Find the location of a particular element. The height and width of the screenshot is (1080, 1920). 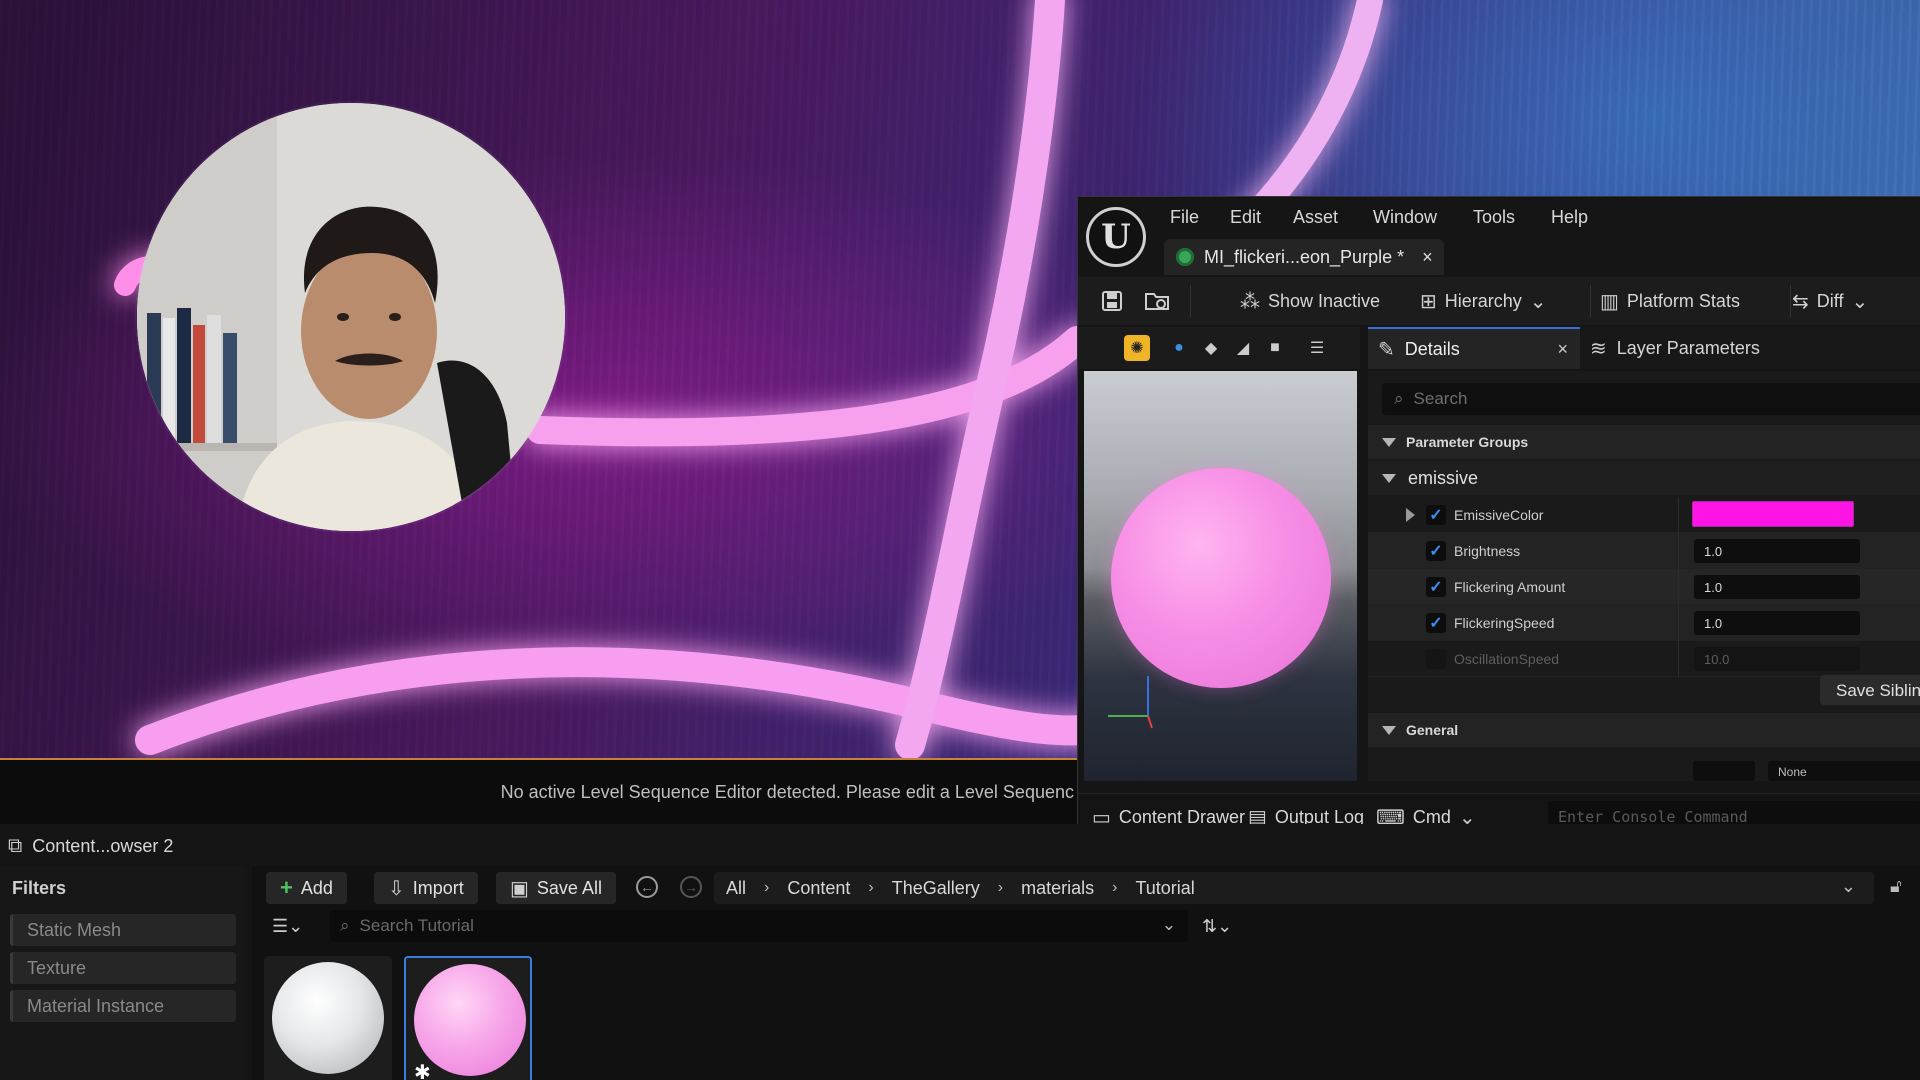

forward-arrow-icon: → is located at coordinates (691, 887).